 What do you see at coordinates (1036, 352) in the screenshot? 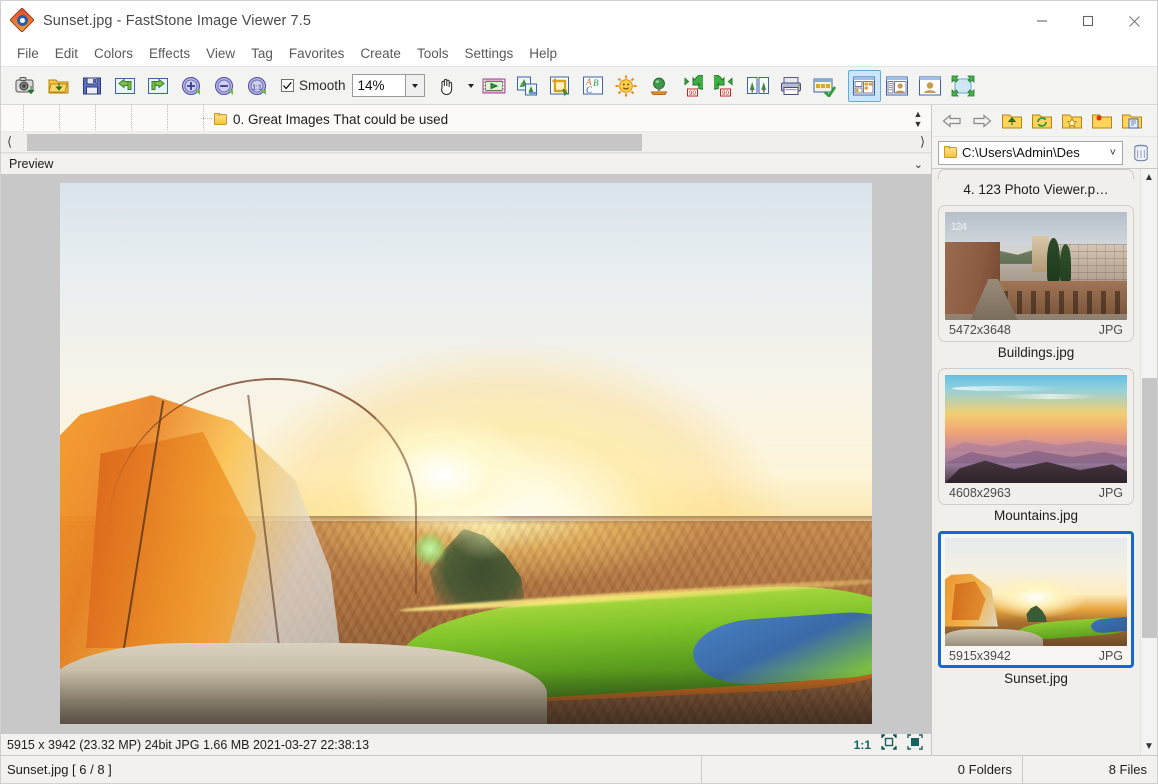
I see `thumbnail-filename: Buildings.jpg` at bounding box center [1036, 352].